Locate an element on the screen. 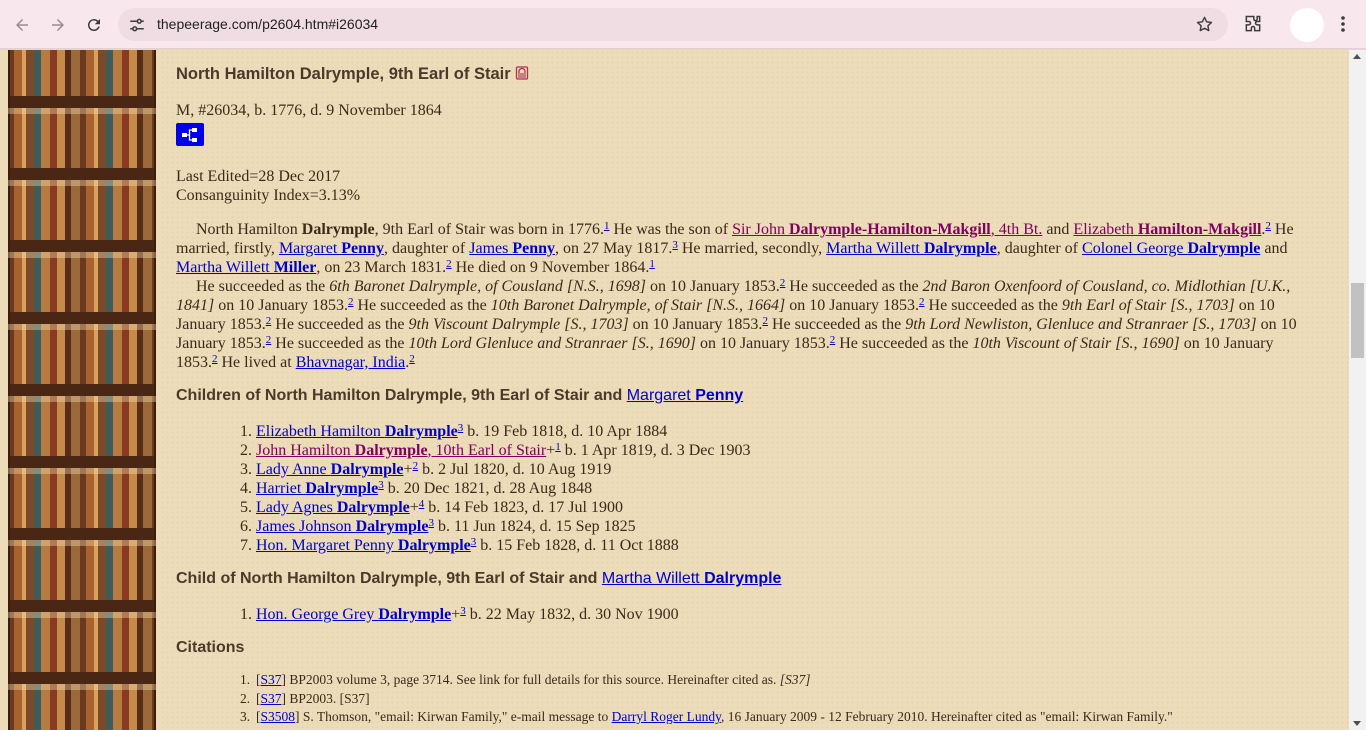 The height and width of the screenshot is (730, 1366). browser-toolbar: thepeerage.com/p2604.htm#i26034 is located at coordinates (683, 24).